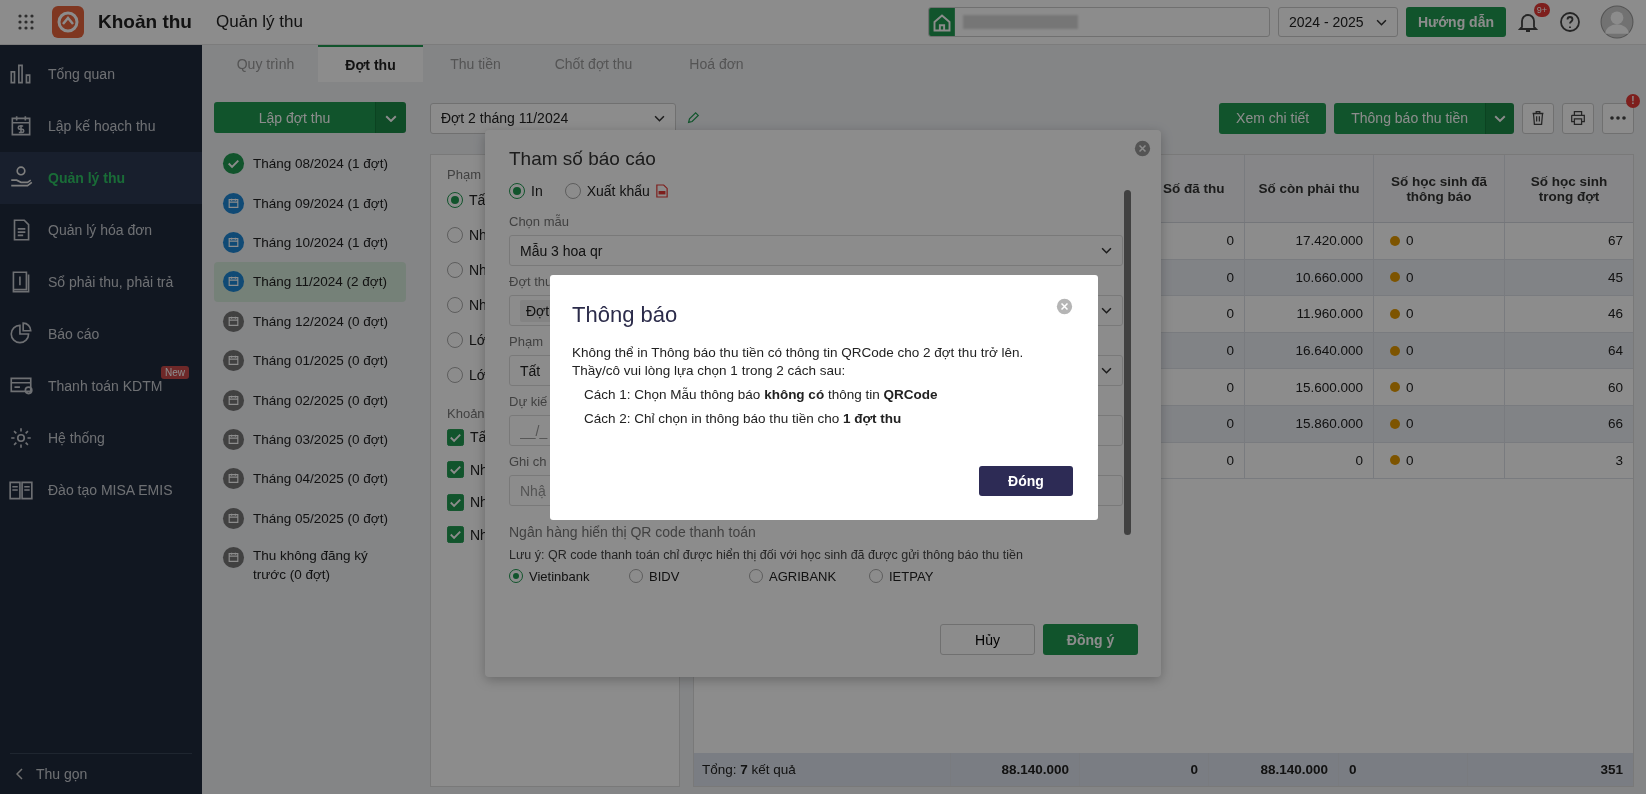 This screenshot has height=794, width=1646. What do you see at coordinates (1615, 241) in the screenshot?
I see `table-cell-text: 67` at bounding box center [1615, 241].